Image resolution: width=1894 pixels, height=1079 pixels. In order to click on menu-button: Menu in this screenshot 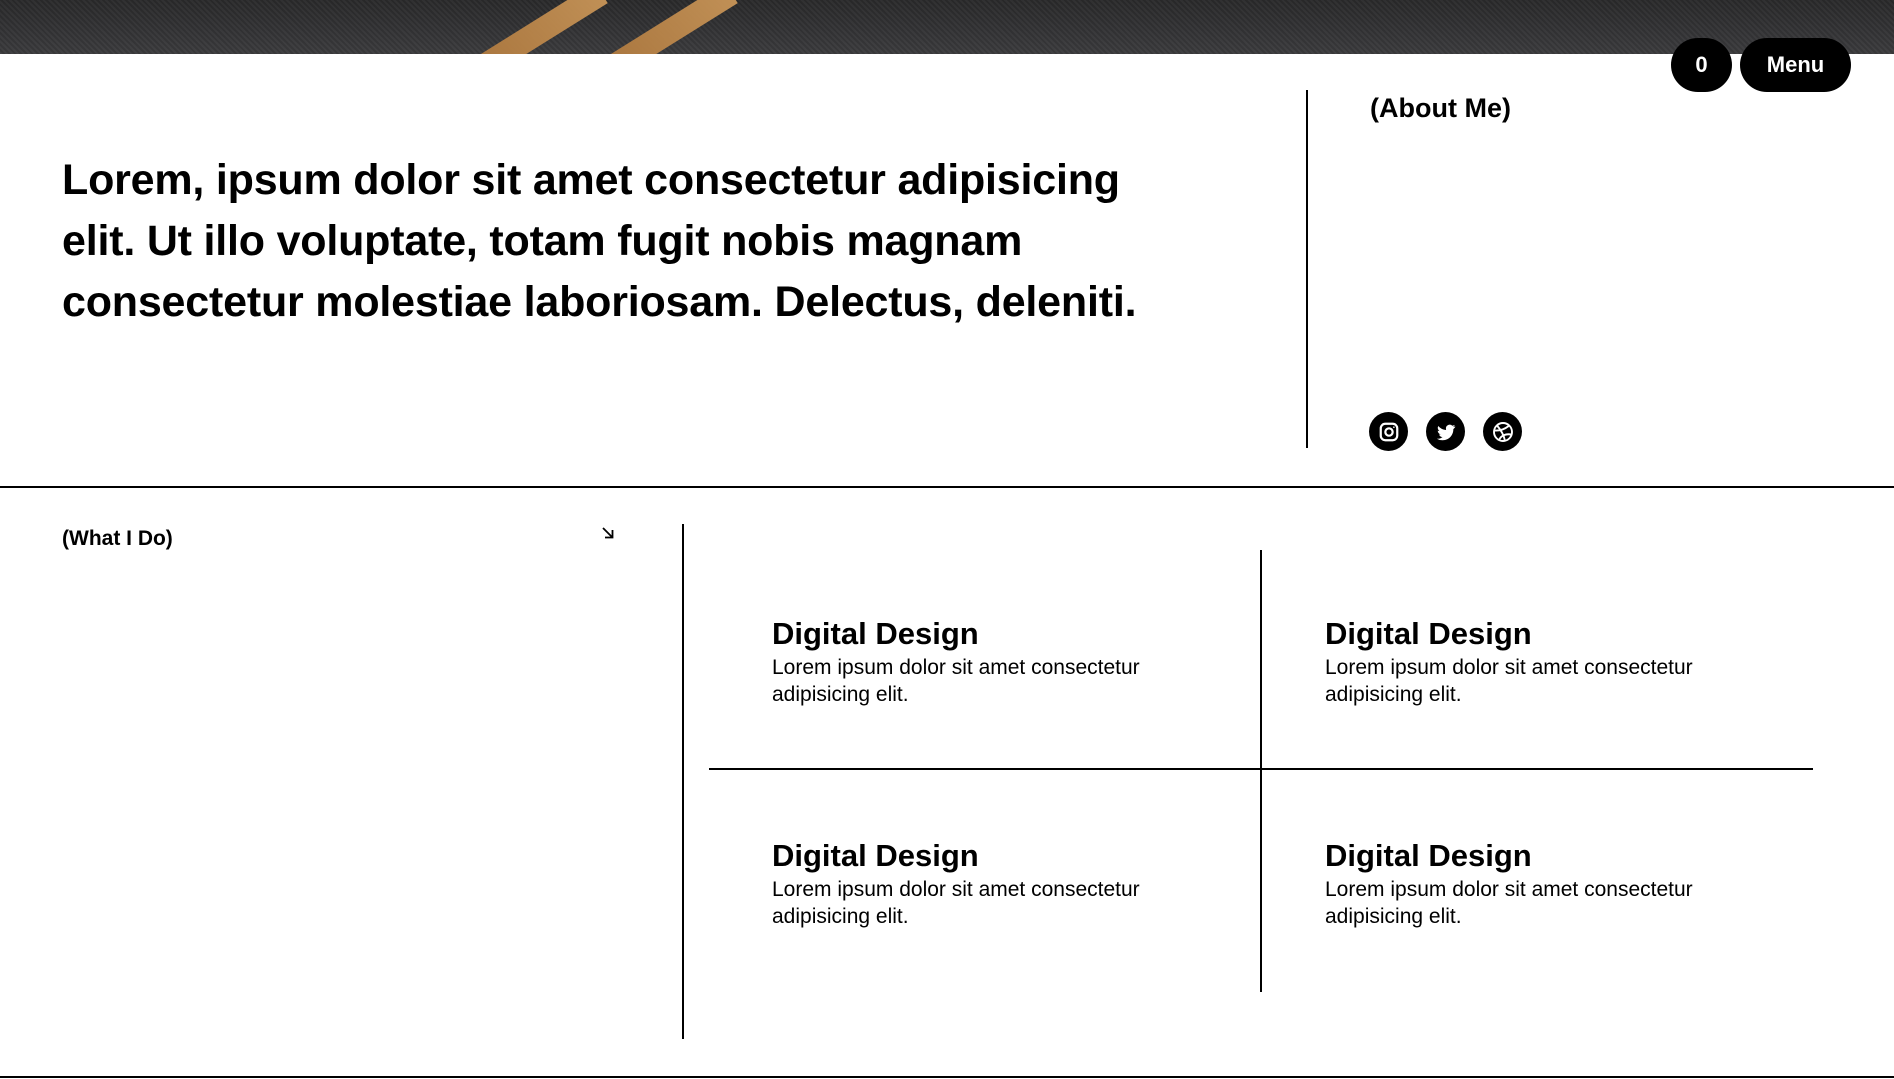, I will do `click(1795, 65)`.